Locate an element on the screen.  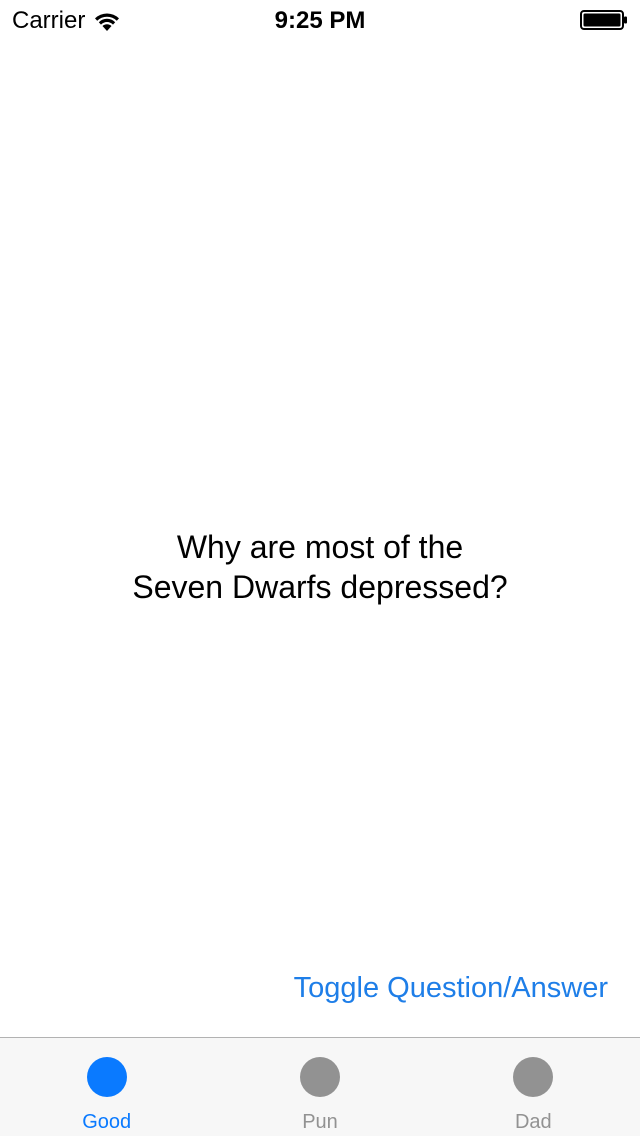
tab-label-good: Good is located at coordinates (107, 1122).